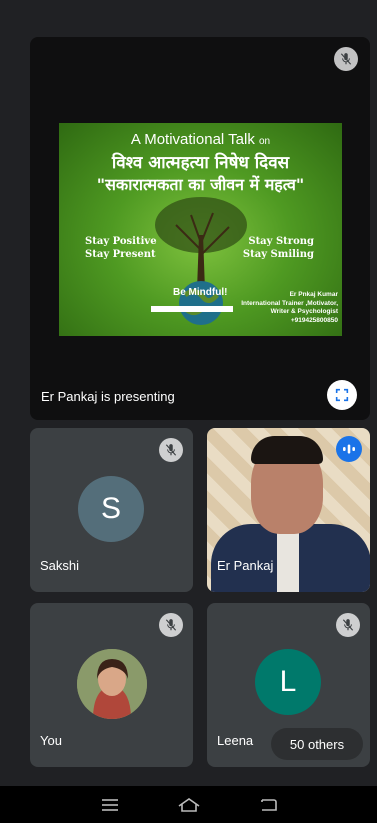  I want to click on participant-tile-sakshi: S Sakshi, so click(111, 510).